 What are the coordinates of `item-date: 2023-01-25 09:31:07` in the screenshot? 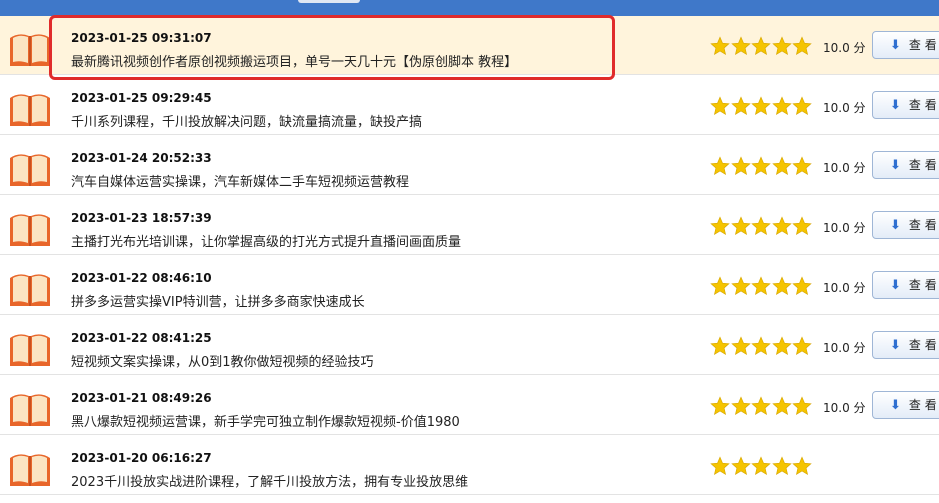 It's located at (141, 38).